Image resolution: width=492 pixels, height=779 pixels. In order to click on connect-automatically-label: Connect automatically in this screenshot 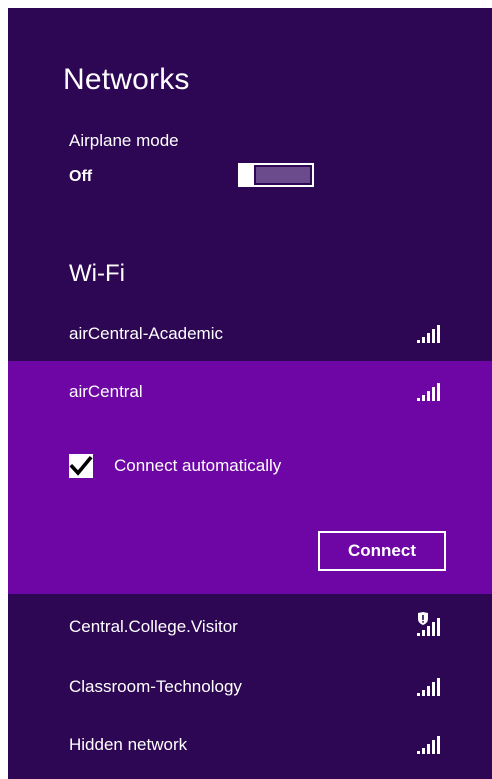, I will do `click(197, 466)`.